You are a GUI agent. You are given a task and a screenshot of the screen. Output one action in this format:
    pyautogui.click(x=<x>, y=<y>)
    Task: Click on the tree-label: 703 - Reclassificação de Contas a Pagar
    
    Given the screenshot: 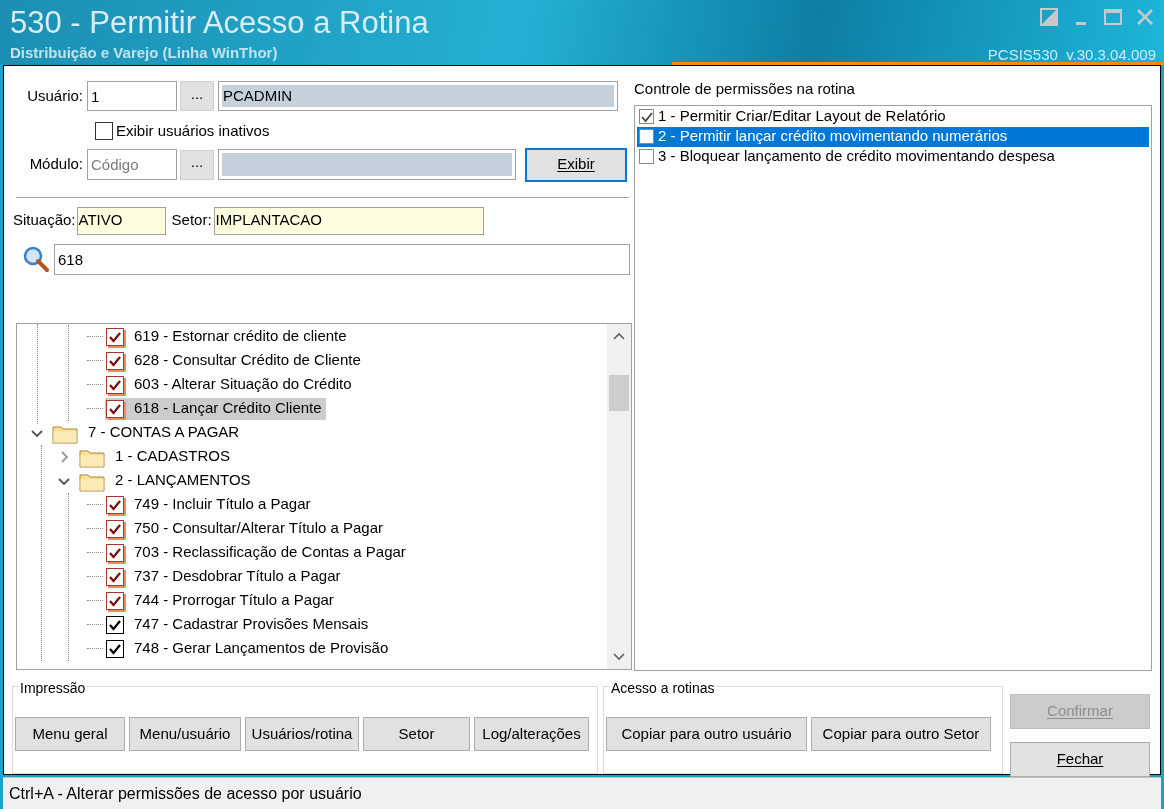 What is the action you would take?
    pyautogui.click(x=270, y=552)
    